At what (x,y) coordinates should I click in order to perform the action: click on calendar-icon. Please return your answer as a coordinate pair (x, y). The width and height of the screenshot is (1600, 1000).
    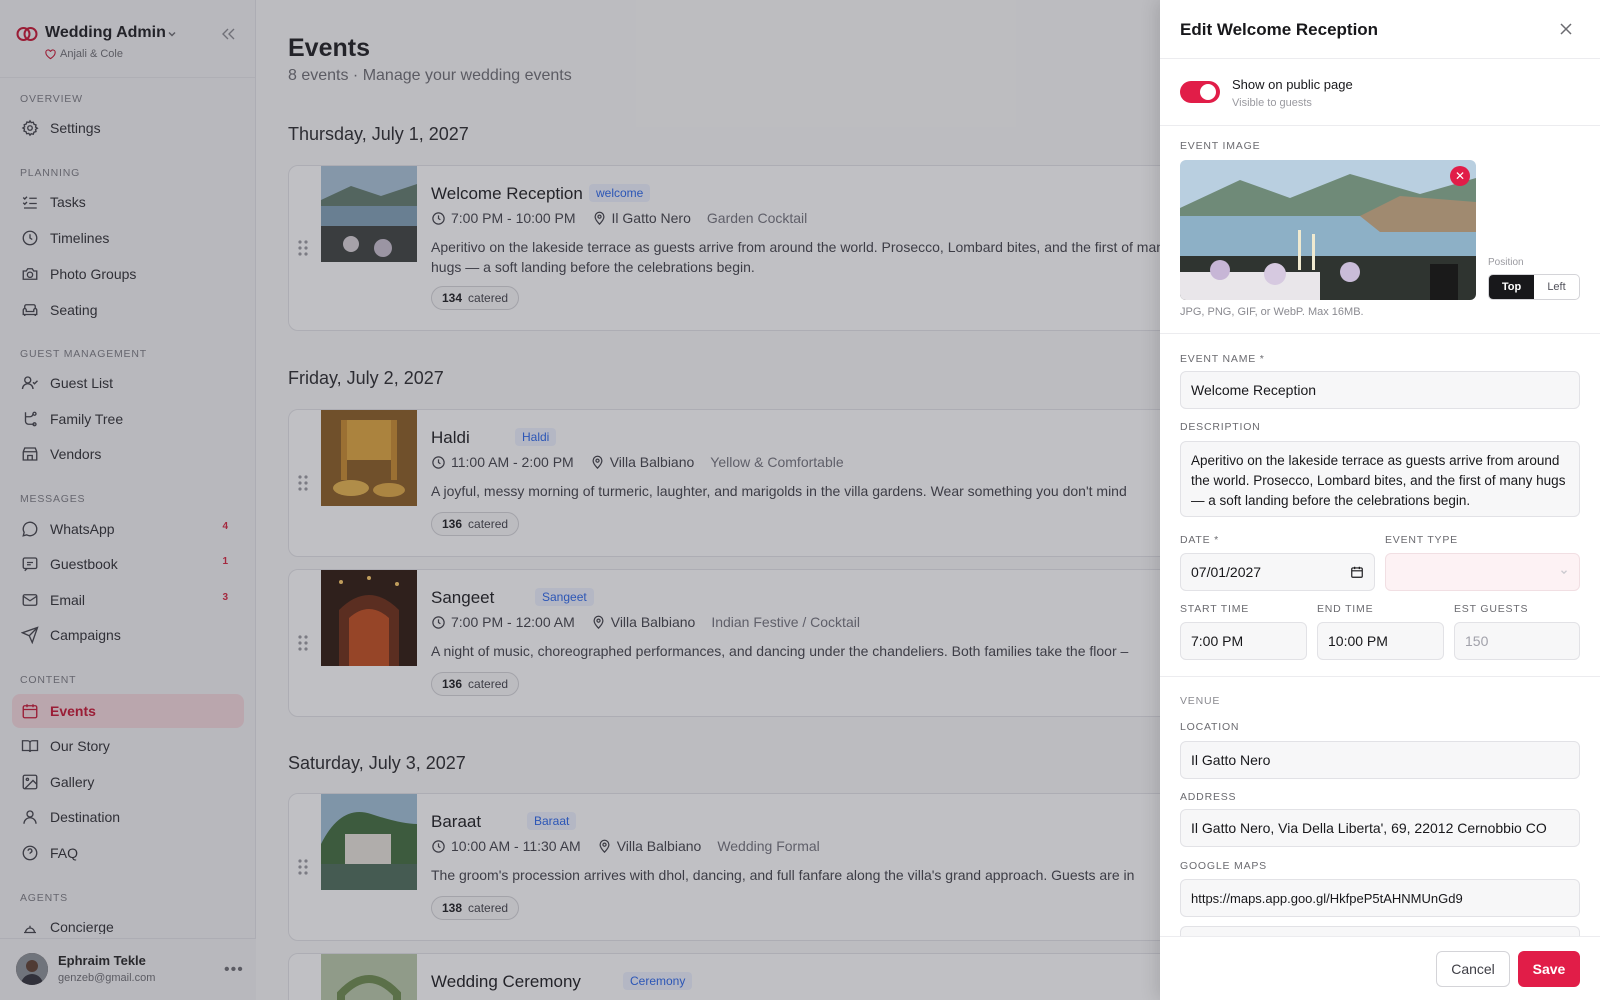
    Looking at the image, I should click on (1357, 572).